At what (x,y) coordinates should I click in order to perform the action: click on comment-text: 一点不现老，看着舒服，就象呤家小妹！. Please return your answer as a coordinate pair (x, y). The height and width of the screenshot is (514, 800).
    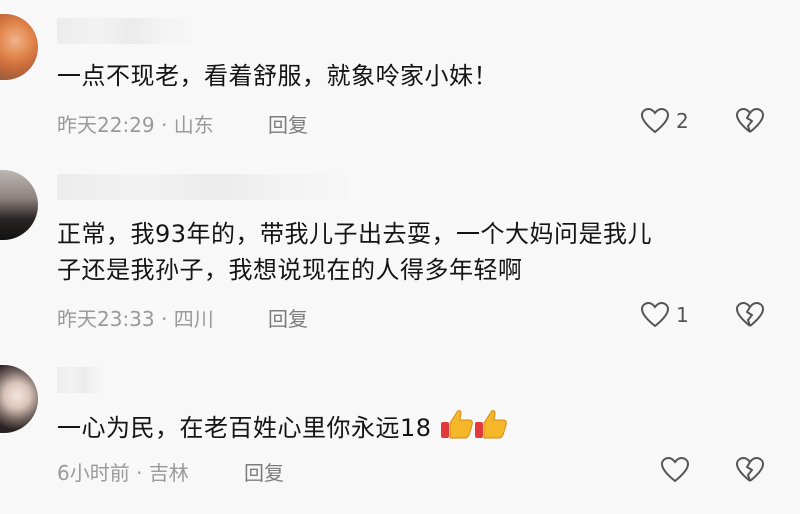
    Looking at the image, I should click on (277, 76).